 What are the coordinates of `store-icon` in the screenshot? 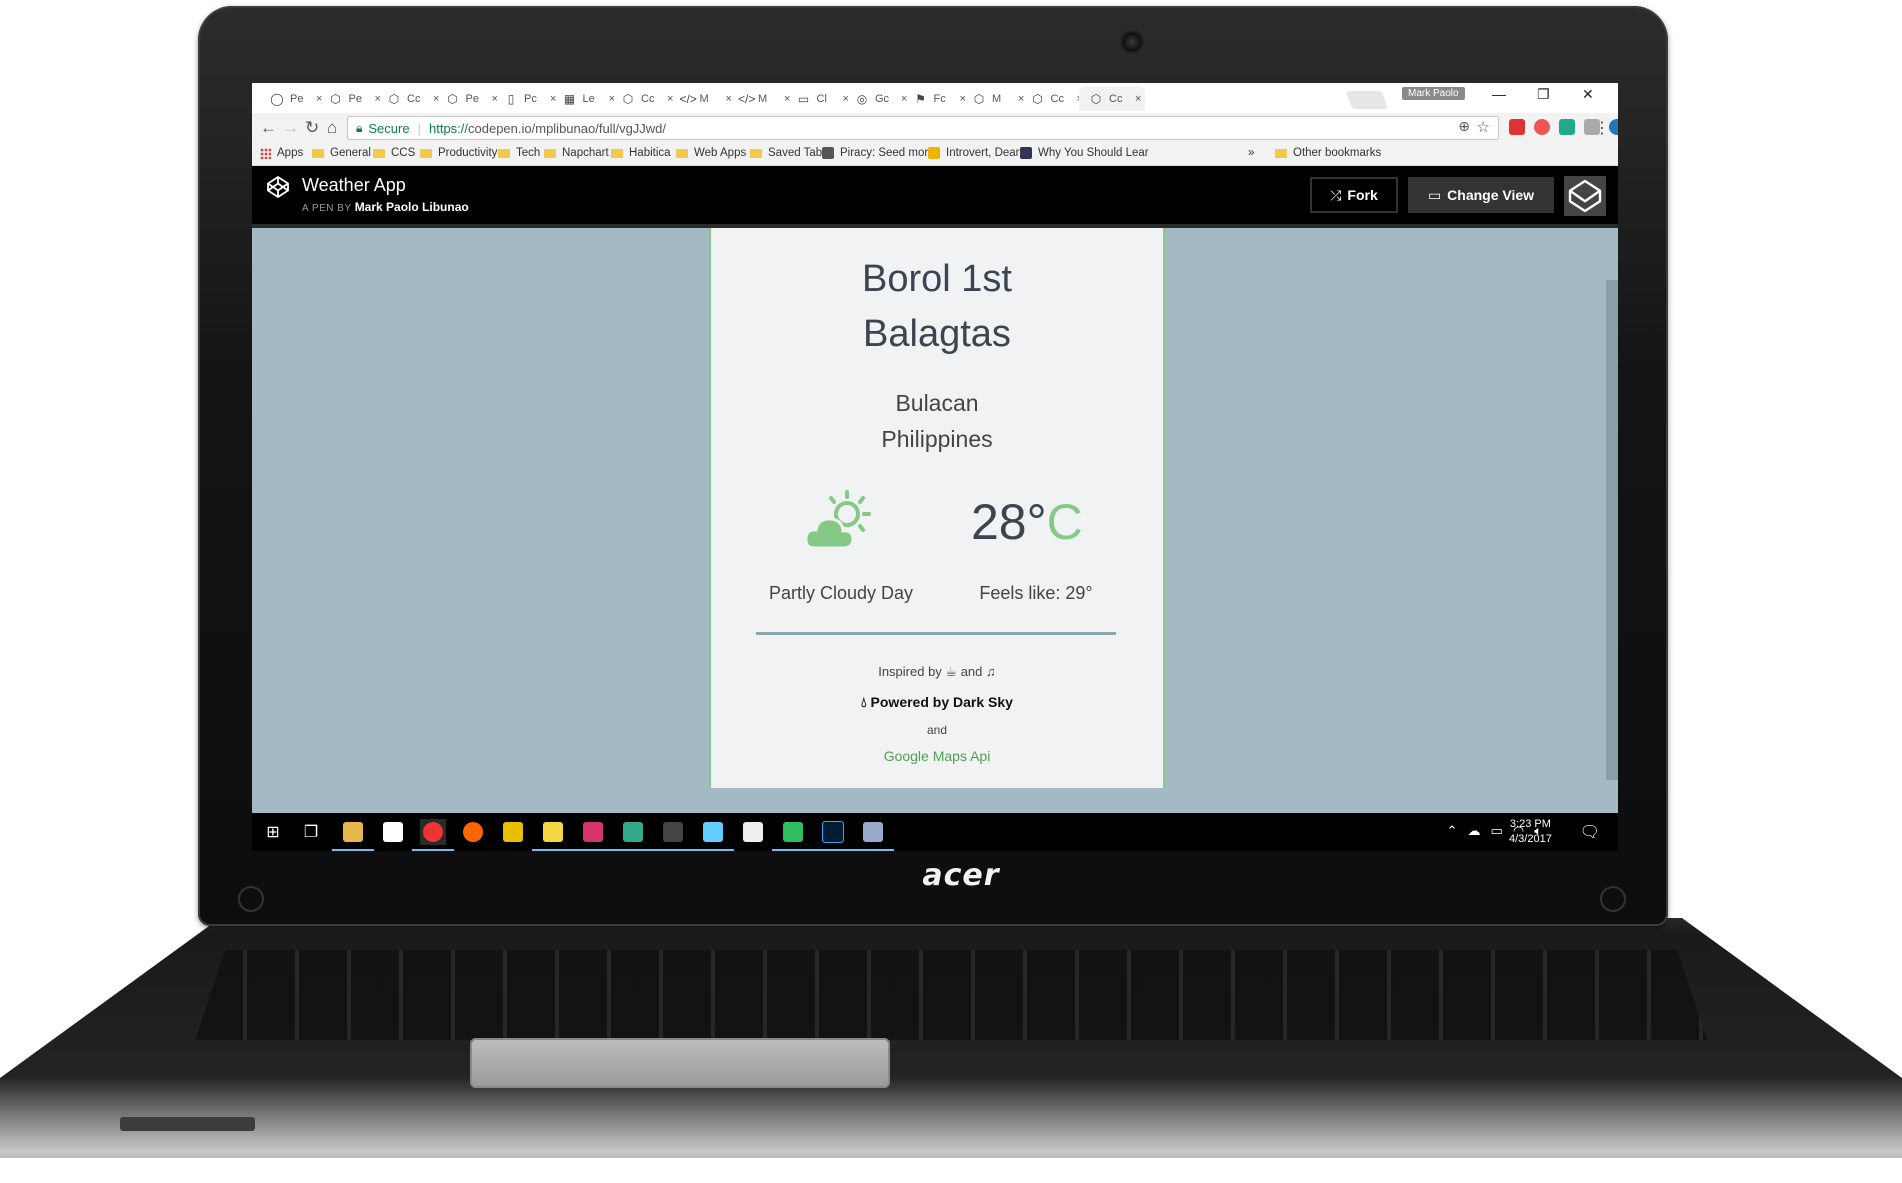 It's located at (393, 832).